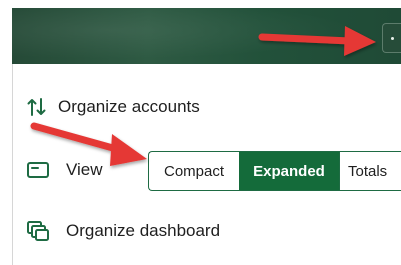 Image resolution: width=401 pixels, height=265 pixels. I want to click on more-options-button, so click(391, 38).